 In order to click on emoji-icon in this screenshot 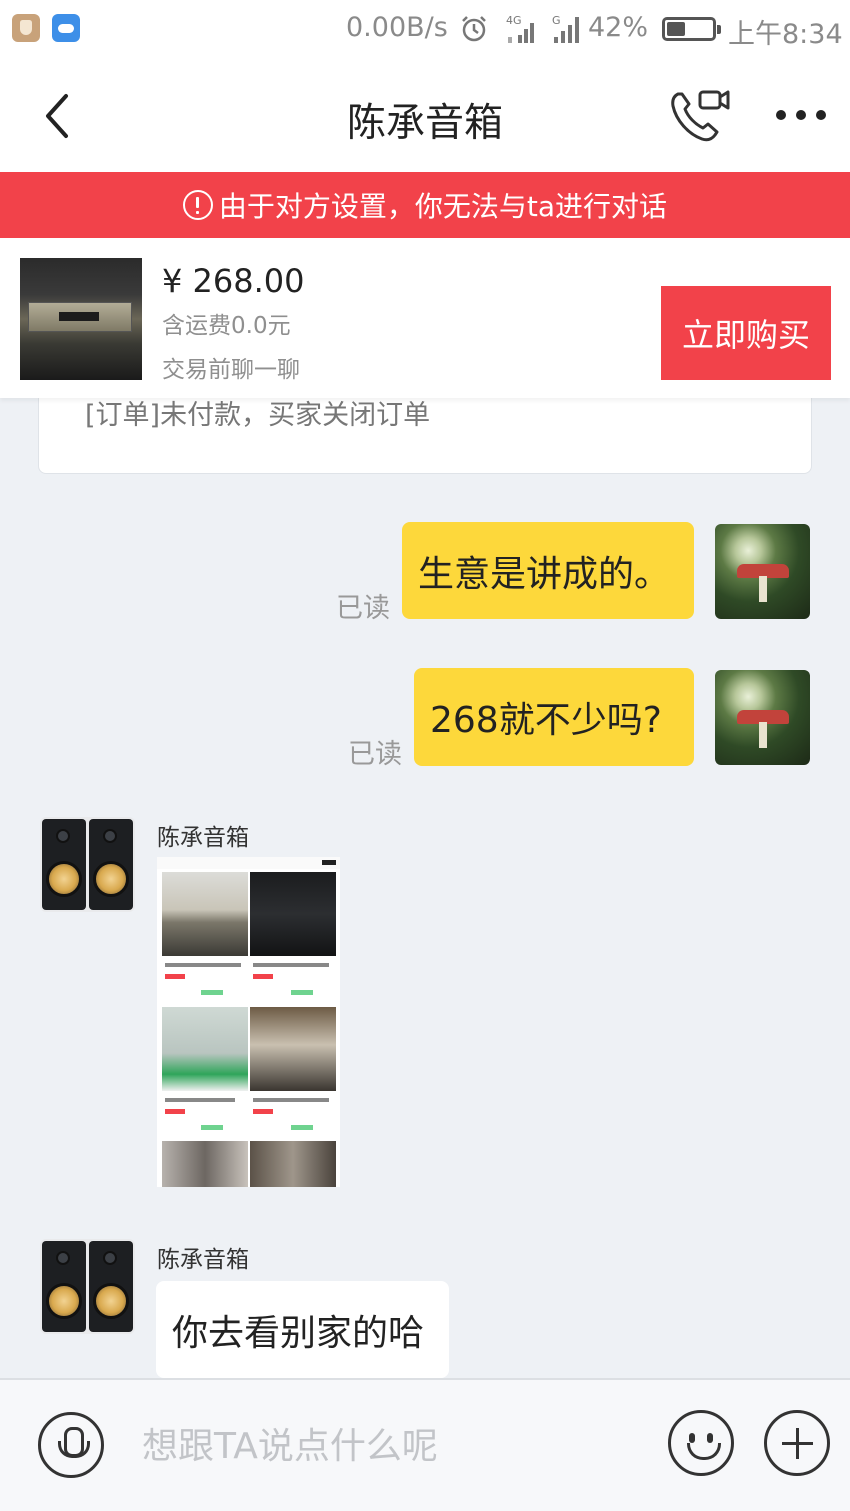, I will do `click(701, 1443)`.